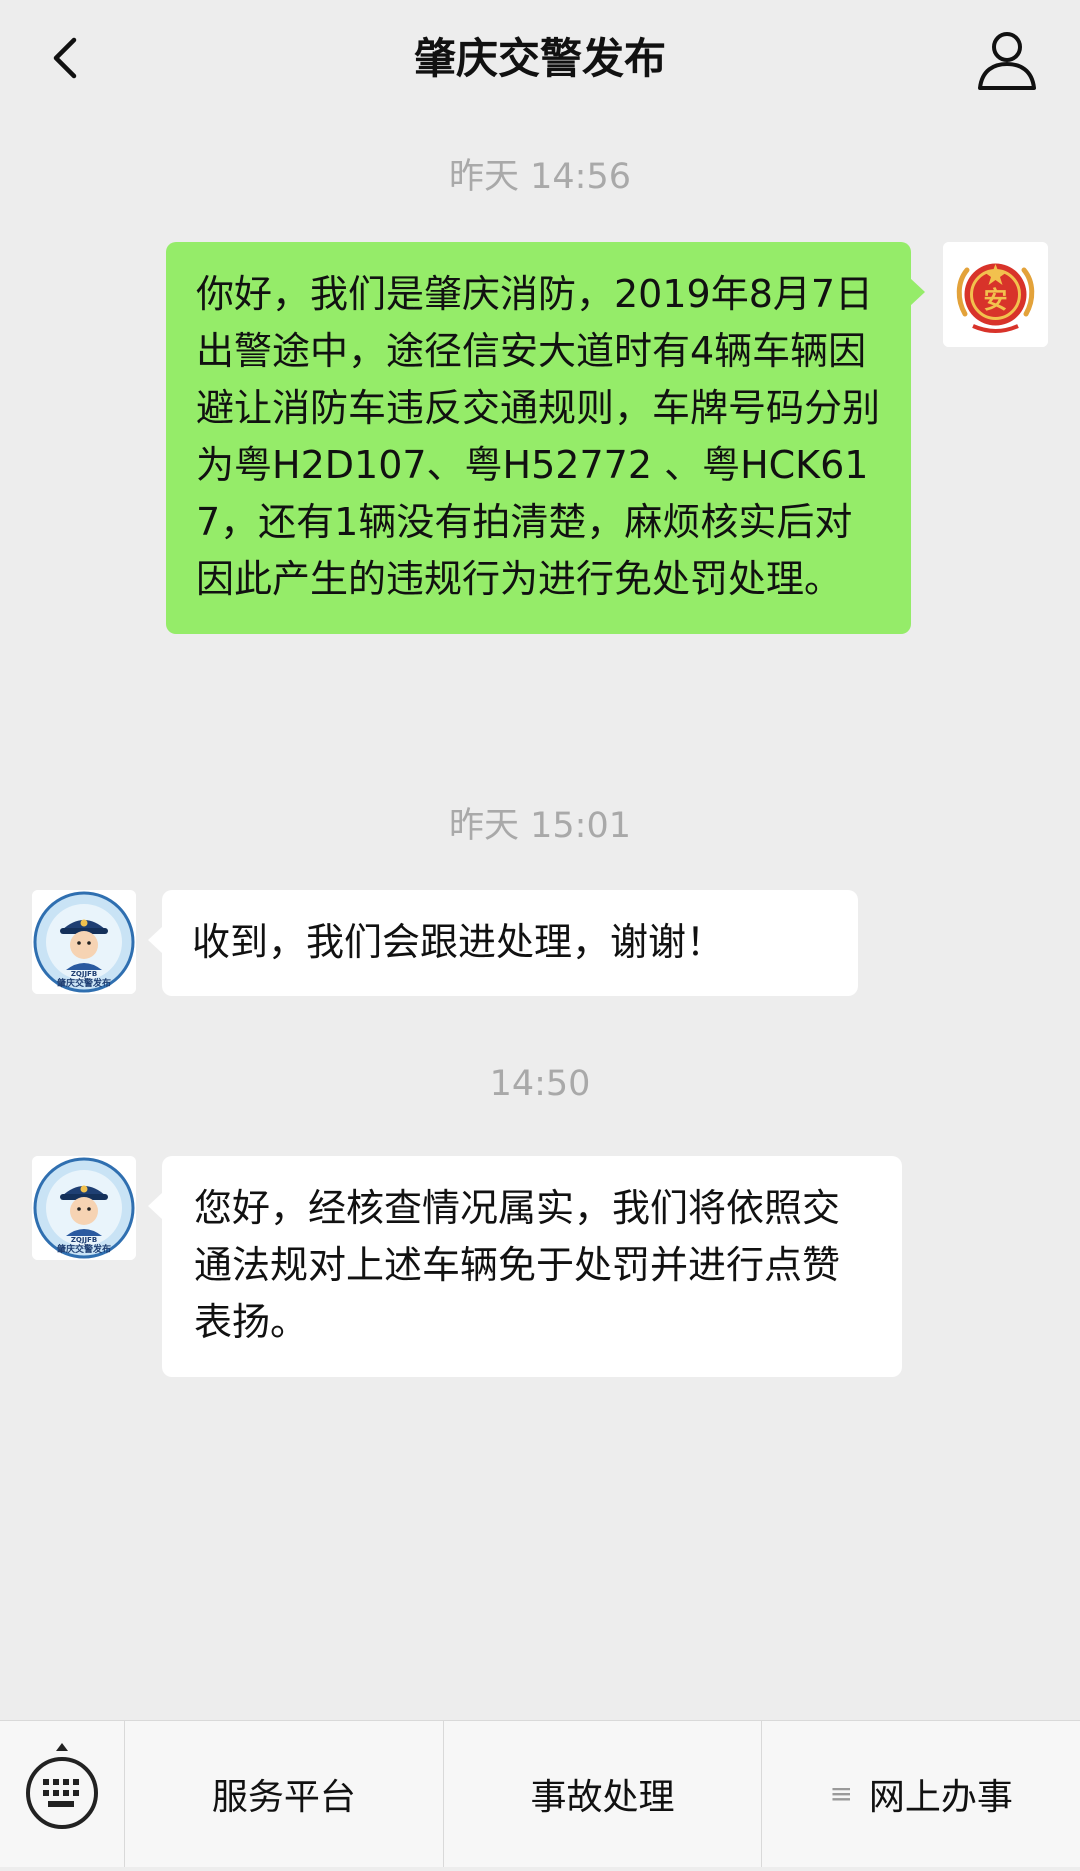  What do you see at coordinates (65, 58) in the screenshot?
I see `chevron-left-icon` at bounding box center [65, 58].